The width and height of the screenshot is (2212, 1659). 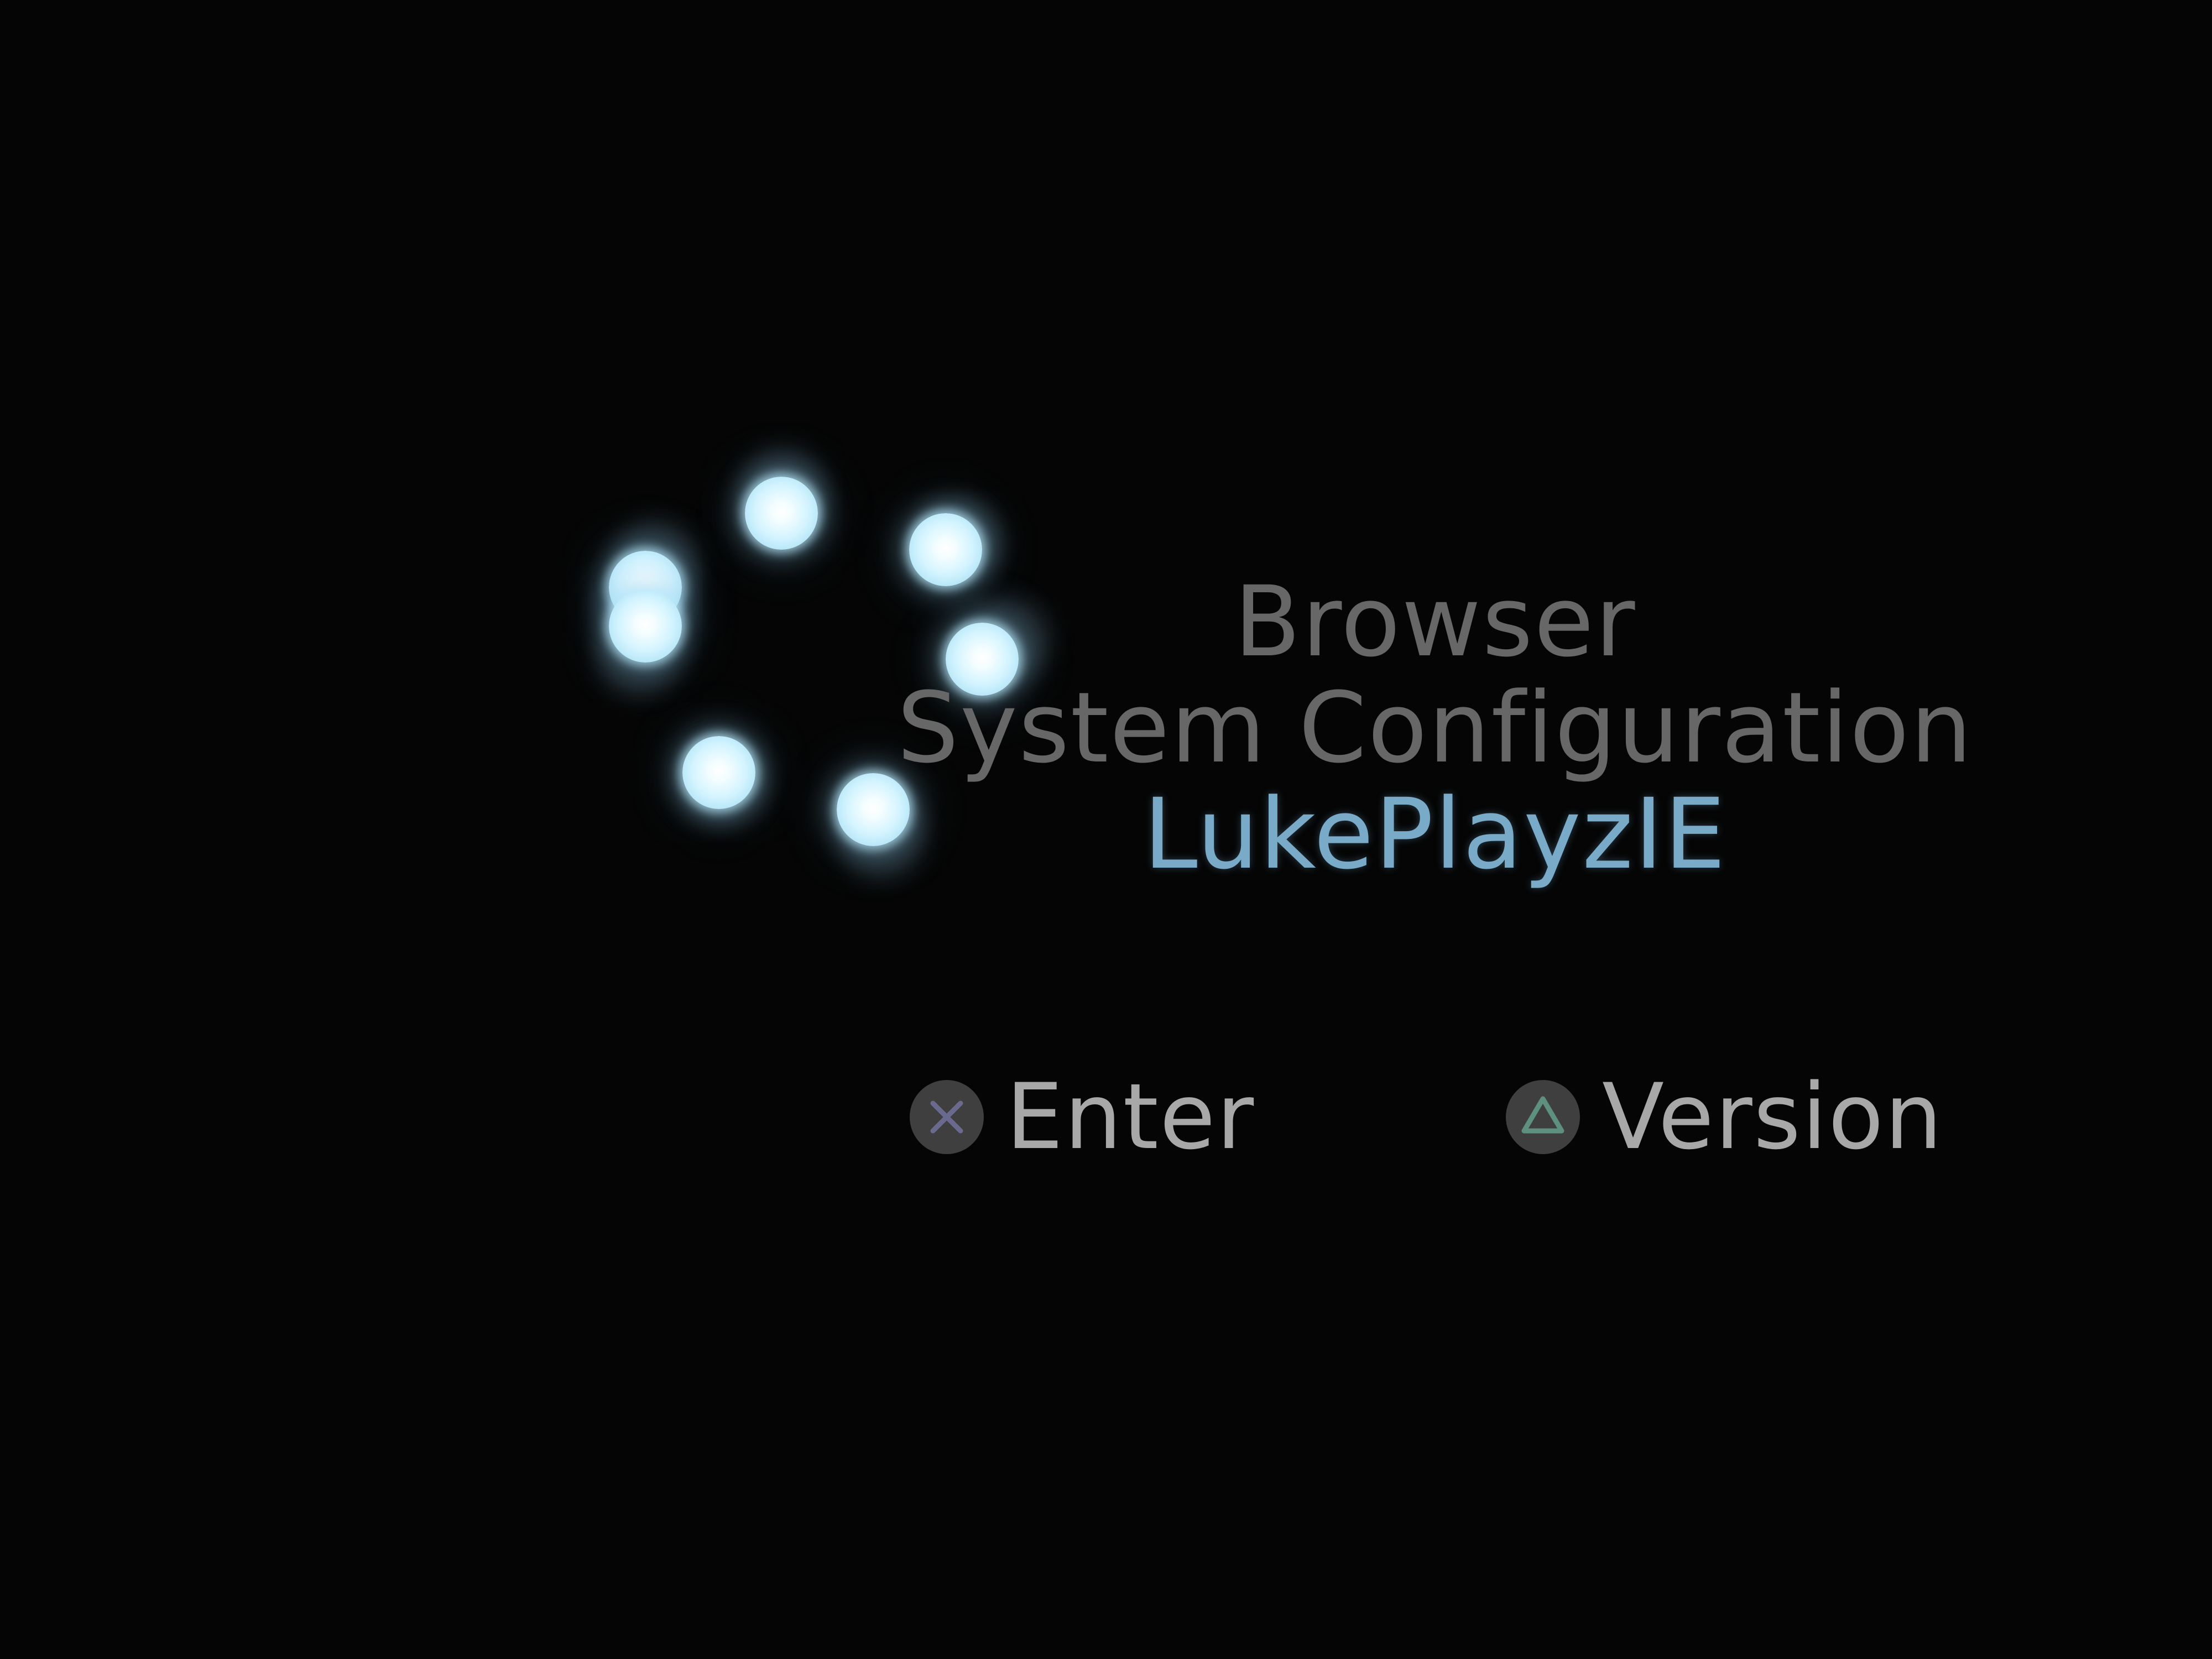 What do you see at coordinates (1543, 1117) in the screenshot?
I see `triangle-button-icon` at bounding box center [1543, 1117].